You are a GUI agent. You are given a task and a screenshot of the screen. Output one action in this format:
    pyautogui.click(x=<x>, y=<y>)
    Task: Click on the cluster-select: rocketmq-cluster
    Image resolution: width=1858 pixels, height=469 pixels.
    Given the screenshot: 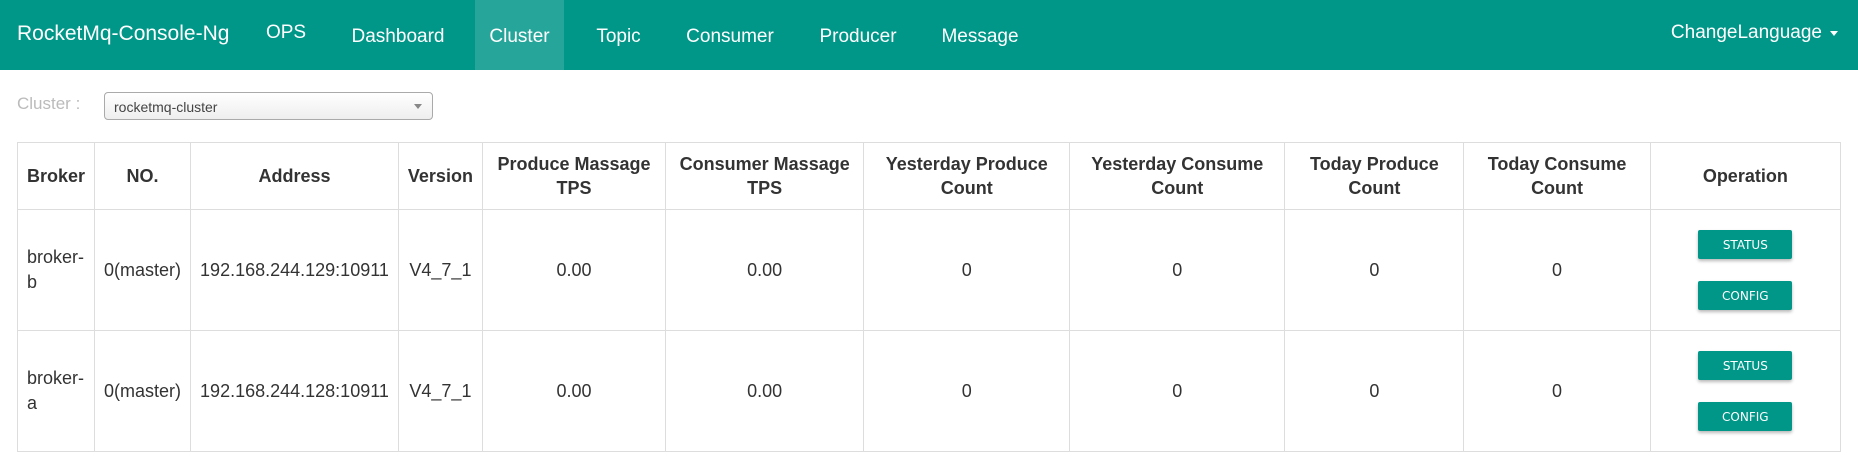 What is the action you would take?
    pyautogui.click(x=268, y=106)
    